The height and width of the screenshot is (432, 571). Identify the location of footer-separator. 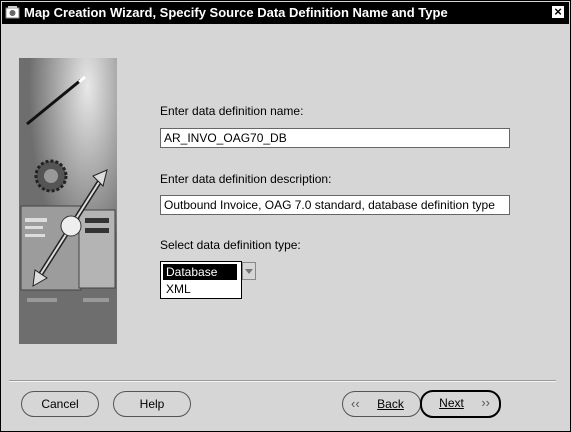
(282, 381).